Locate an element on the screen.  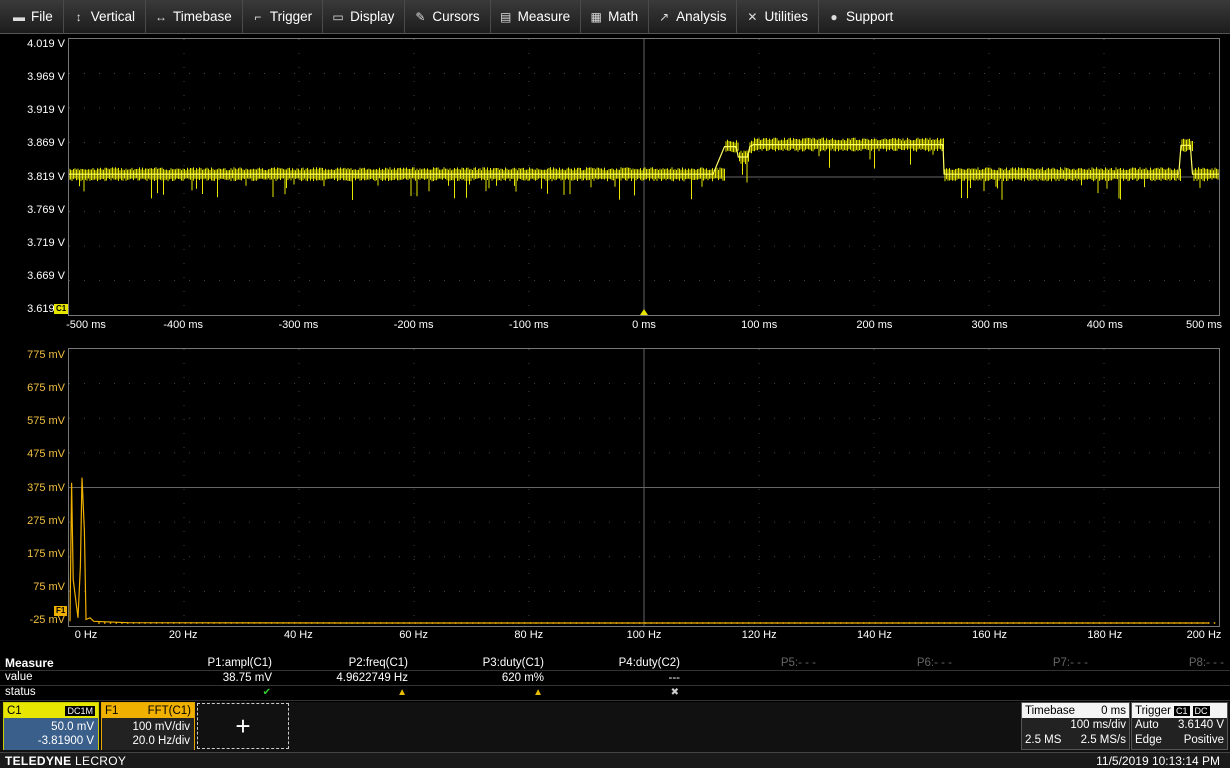
add-trace-button: + is located at coordinates (243, 726).